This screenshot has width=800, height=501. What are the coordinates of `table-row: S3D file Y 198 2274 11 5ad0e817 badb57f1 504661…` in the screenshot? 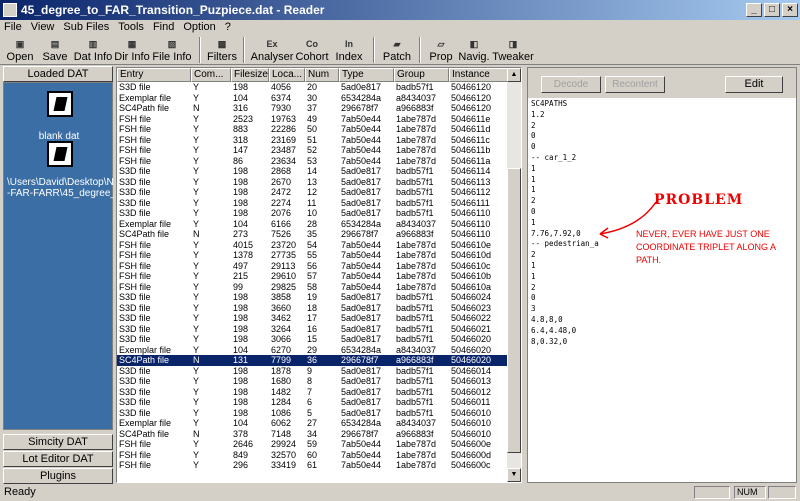 It's located at (313, 203).